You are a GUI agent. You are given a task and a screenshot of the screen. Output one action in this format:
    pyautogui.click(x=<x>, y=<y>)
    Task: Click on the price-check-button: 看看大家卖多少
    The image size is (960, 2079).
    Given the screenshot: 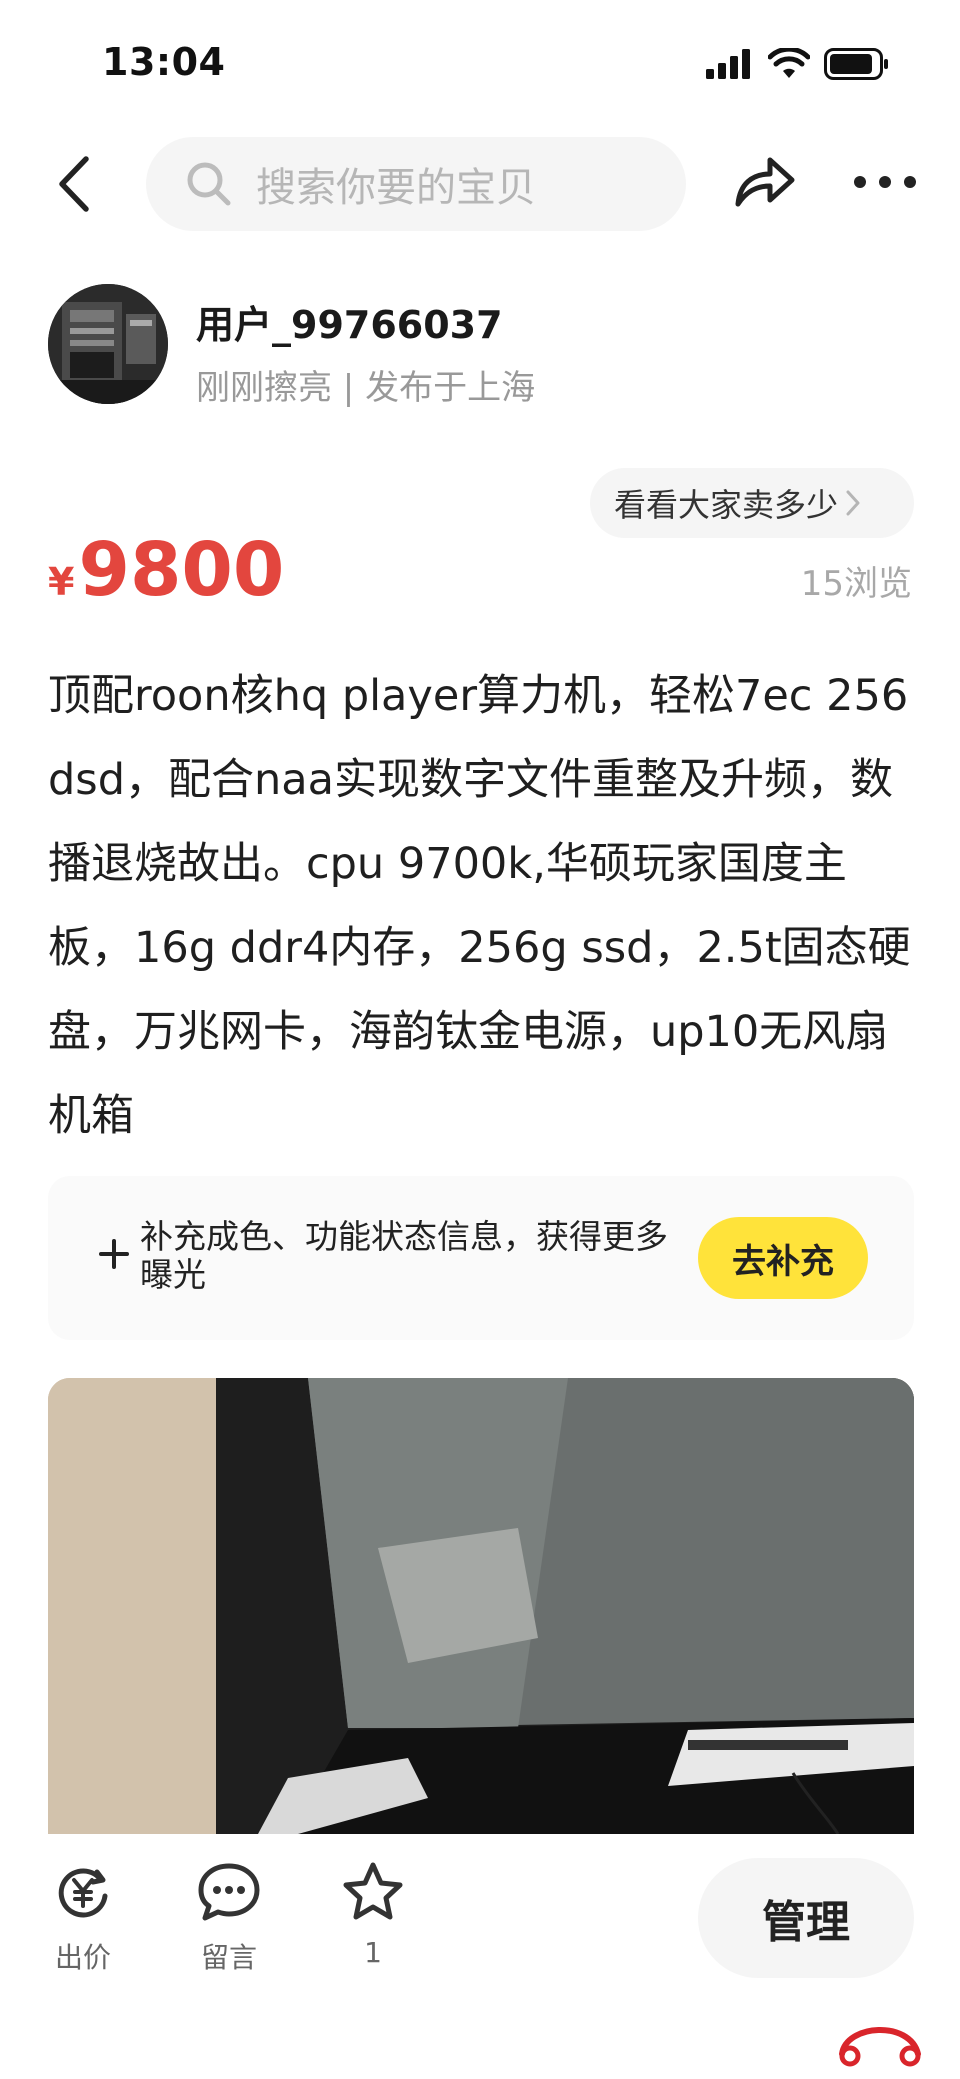 What is the action you would take?
    pyautogui.click(x=752, y=503)
    